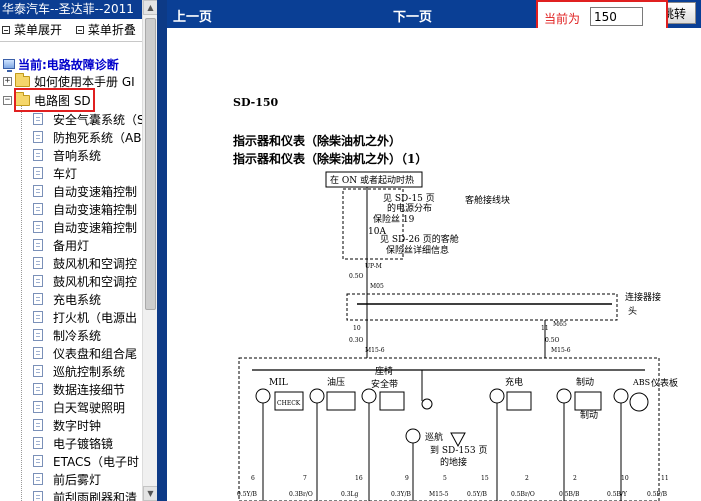  Describe the element at coordinates (564, 396) in the screenshot. I see `lamp-brake` at that location.